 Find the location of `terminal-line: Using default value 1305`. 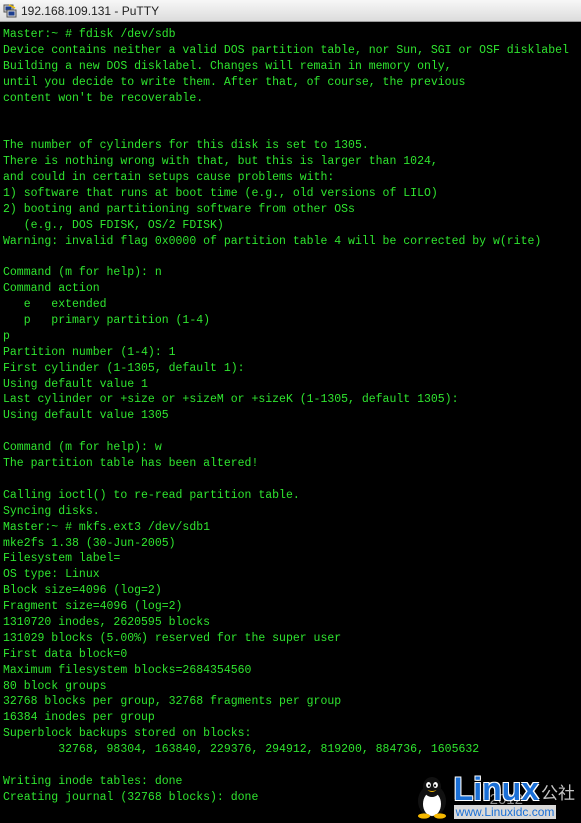

terminal-line: Using default value 1305 is located at coordinates (86, 416).